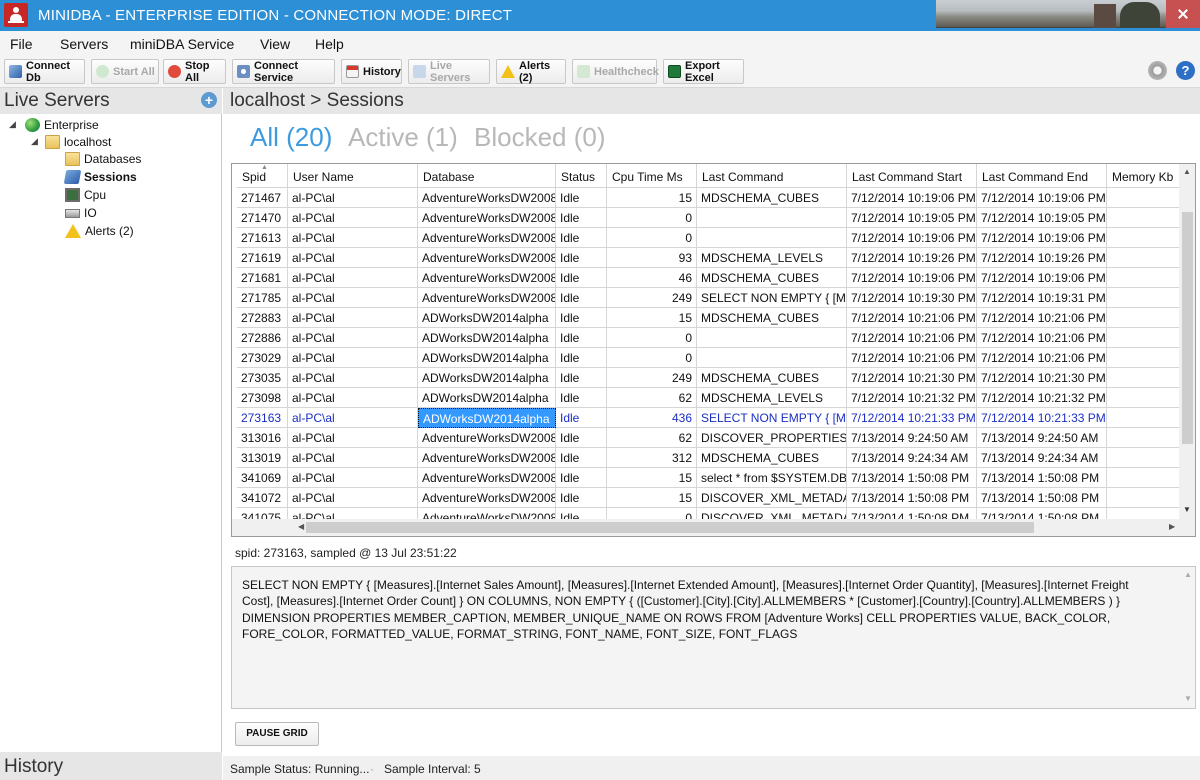 The height and width of the screenshot is (780, 1200). I want to click on menu-file: File, so click(21, 44).